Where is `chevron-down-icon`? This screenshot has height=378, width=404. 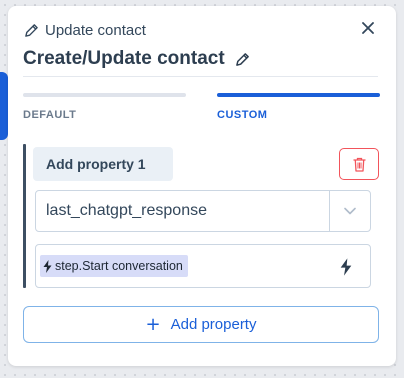 chevron-down-icon is located at coordinates (350, 211).